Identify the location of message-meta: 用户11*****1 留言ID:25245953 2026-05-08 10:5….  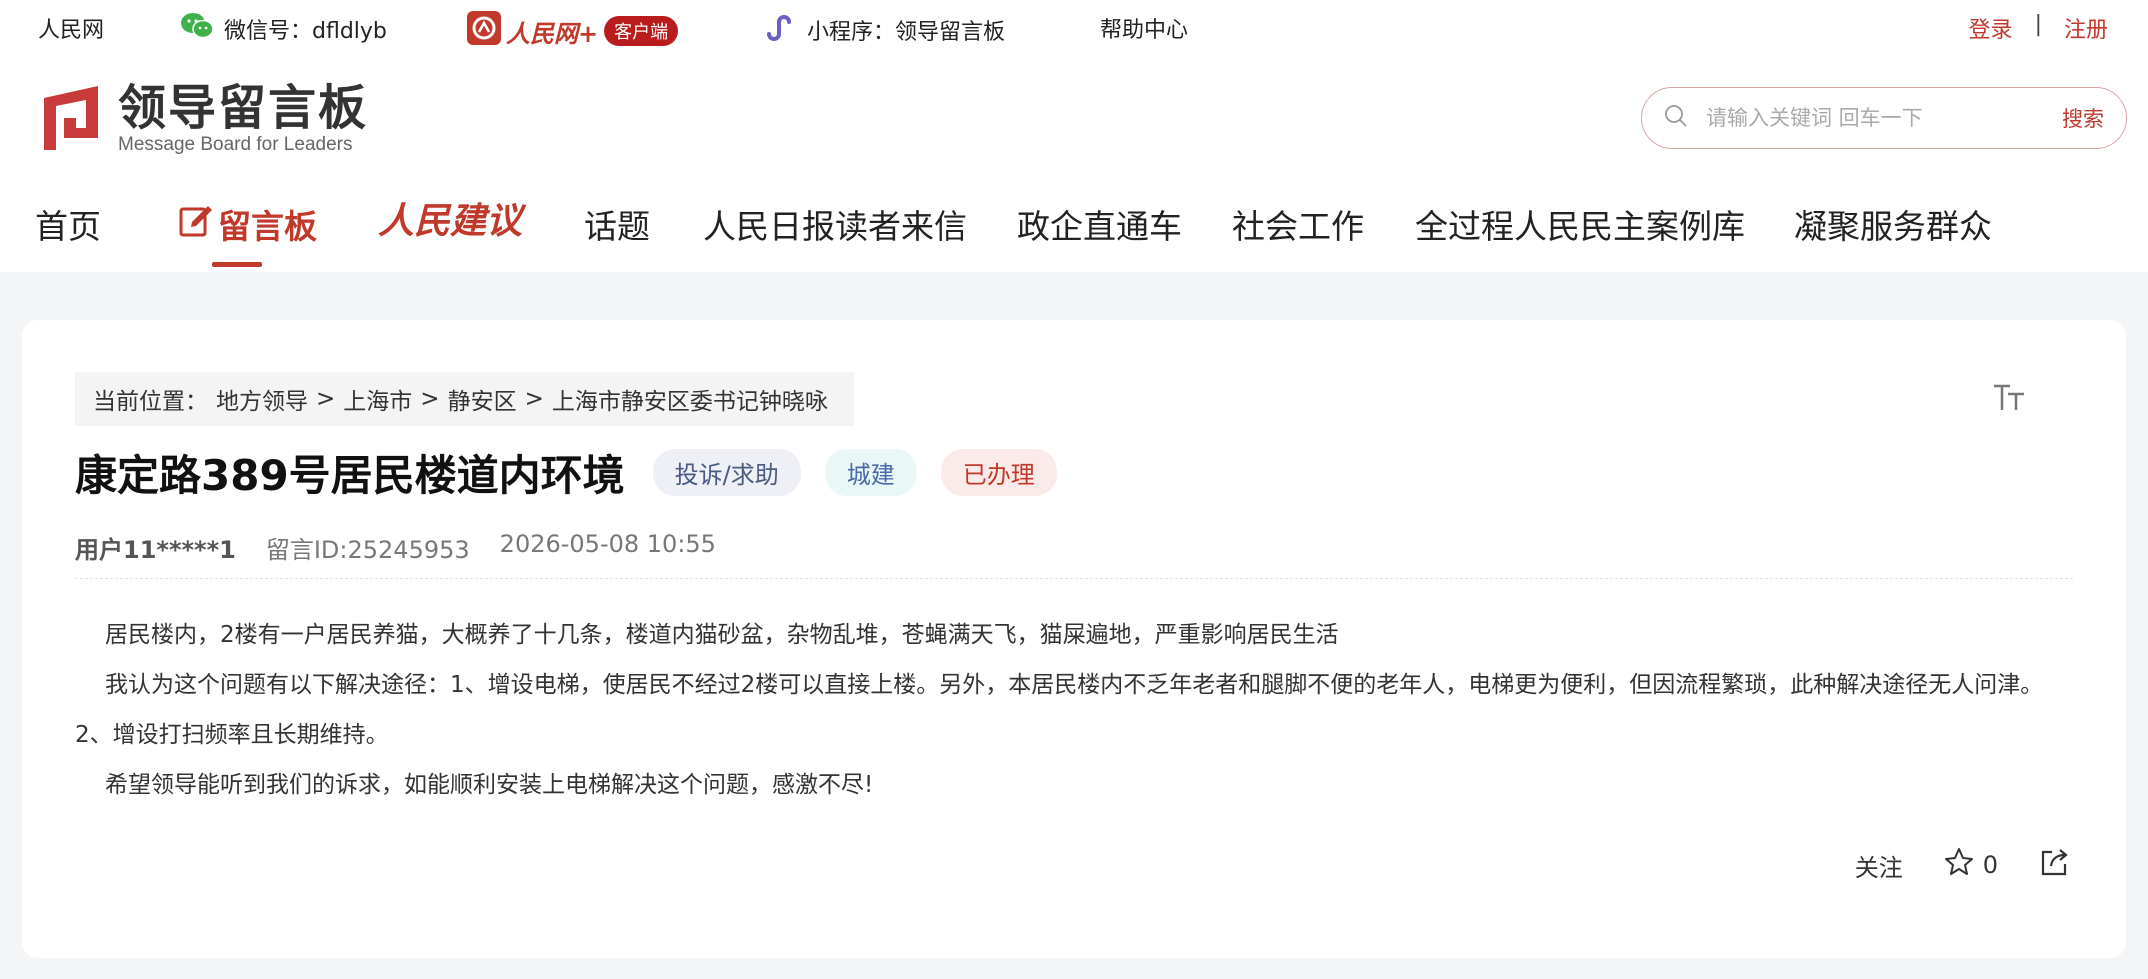
(395, 547).